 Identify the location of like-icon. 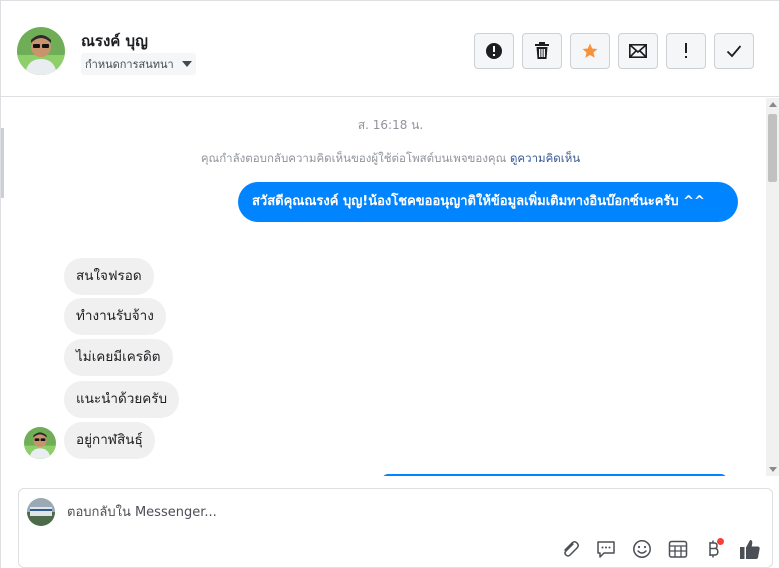
(750, 549).